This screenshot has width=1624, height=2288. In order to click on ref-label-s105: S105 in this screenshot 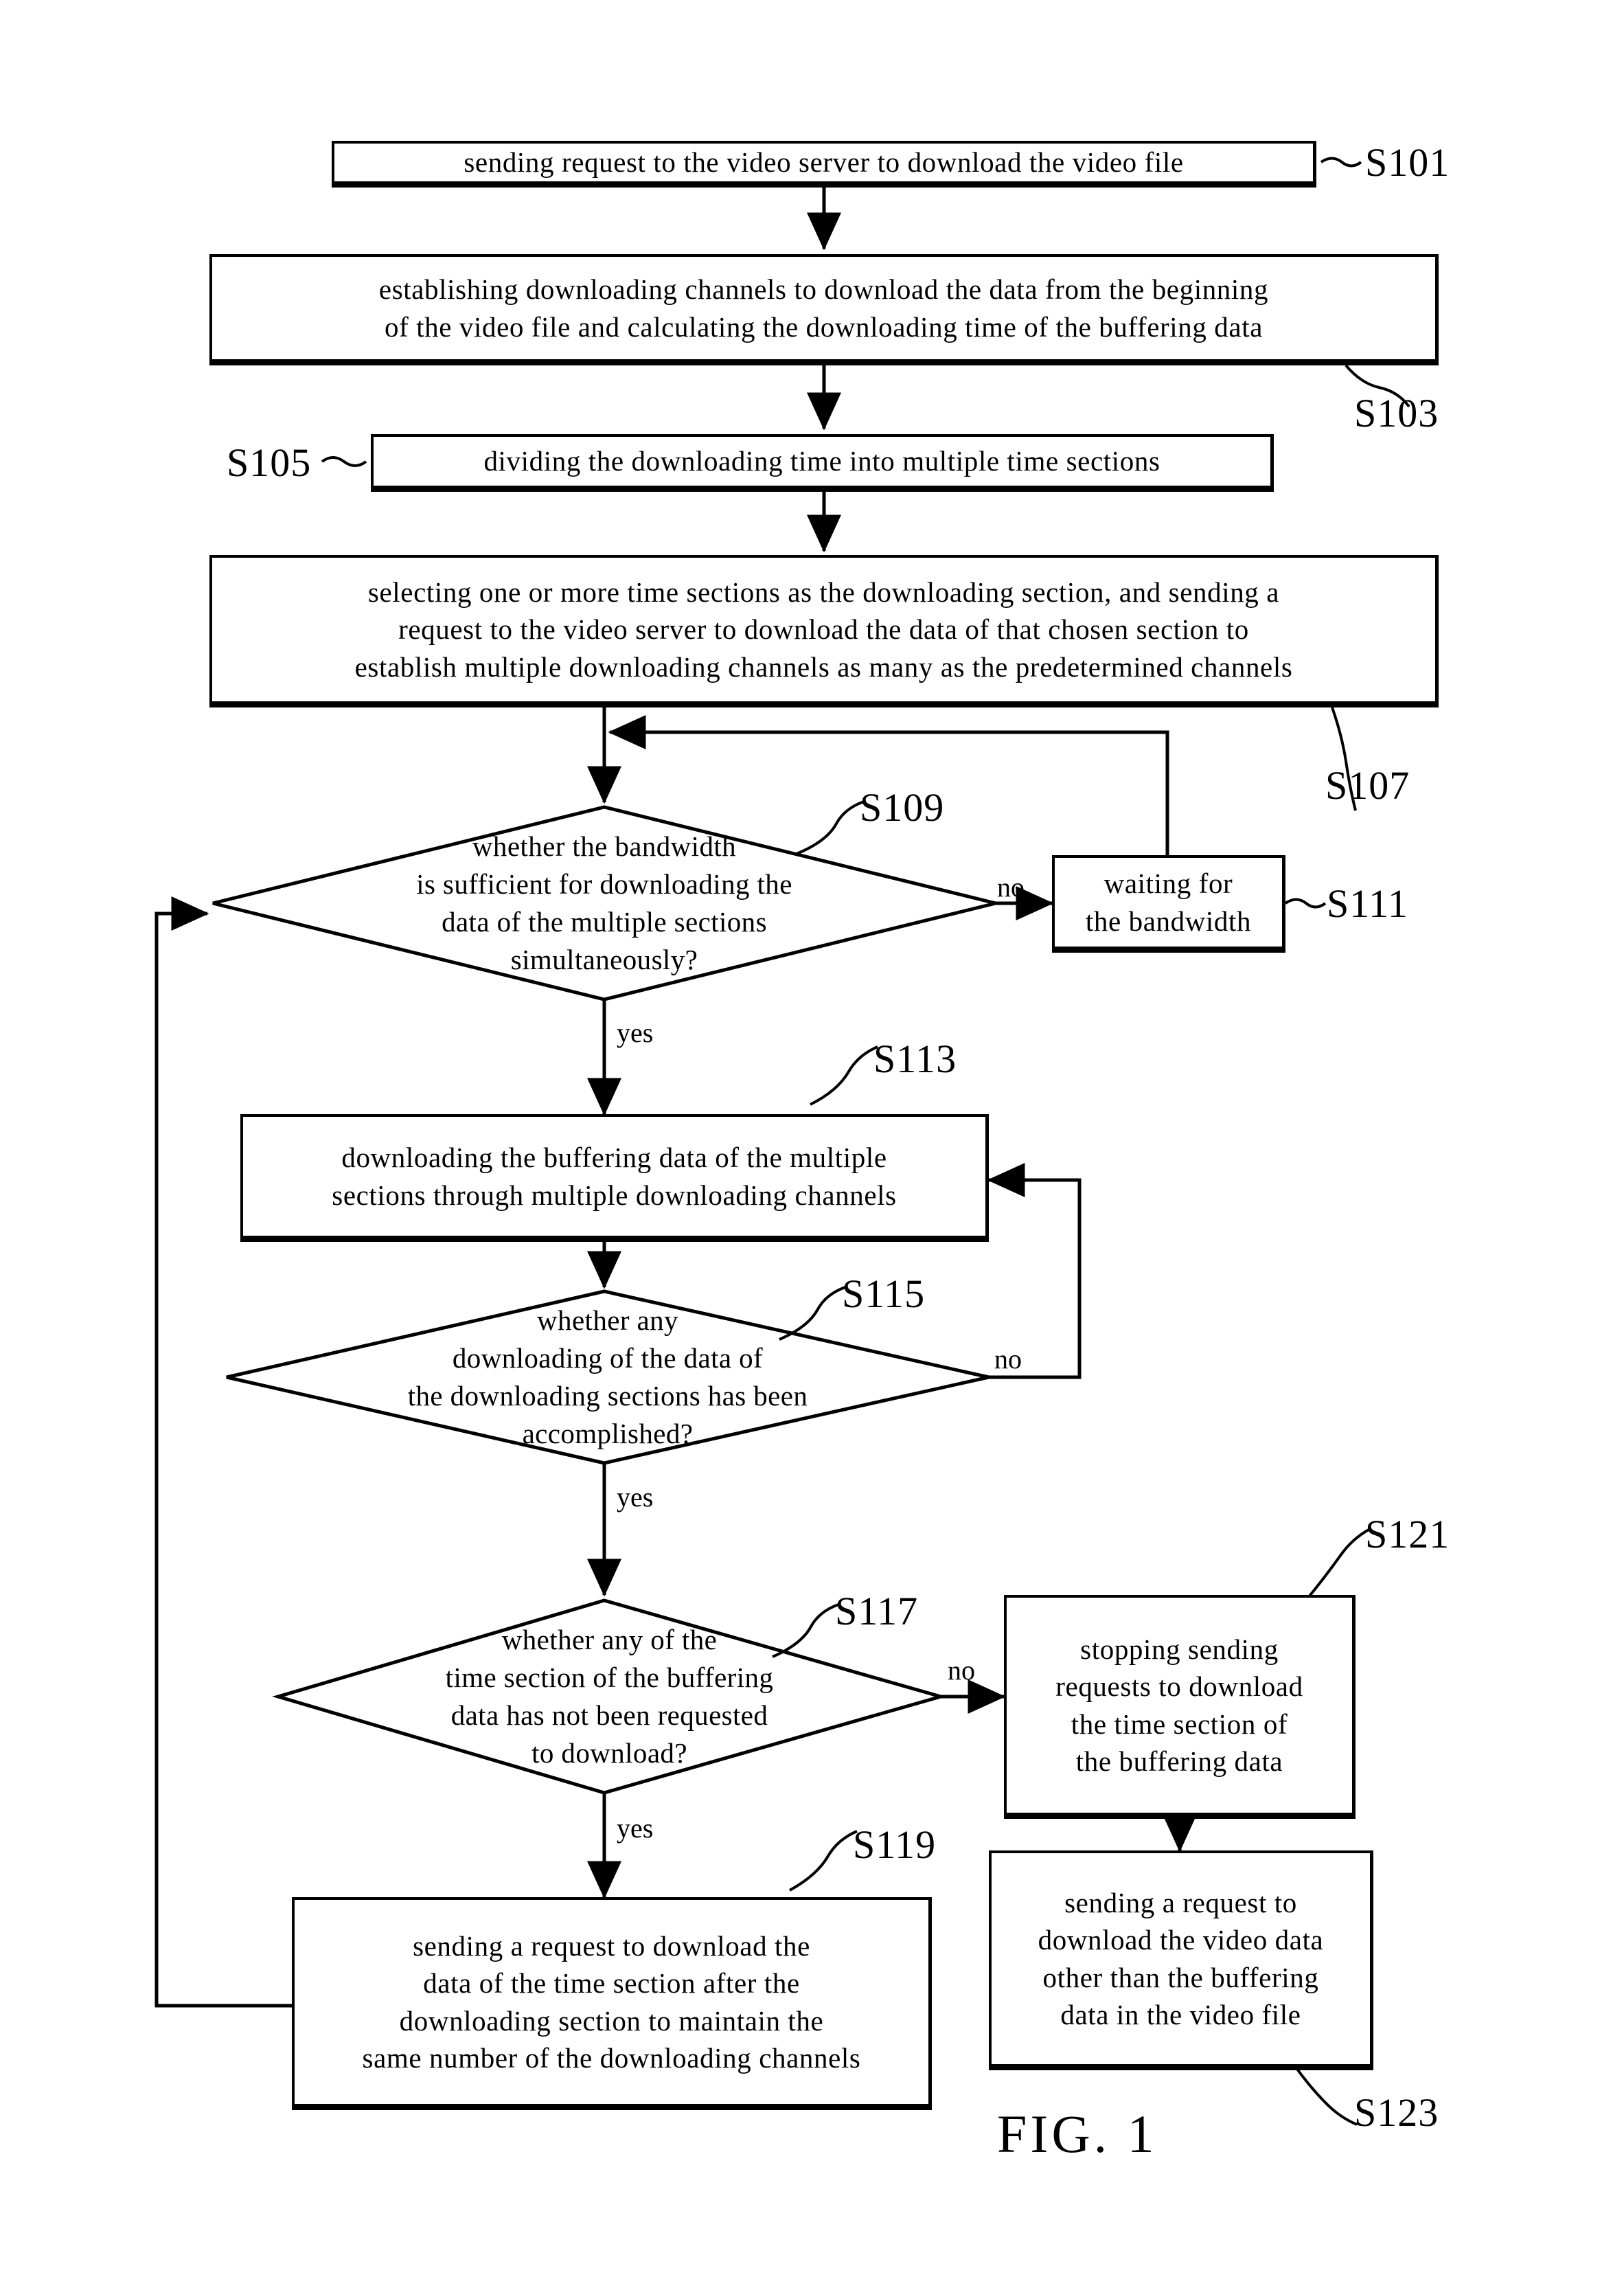, I will do `click(269, 463)`.